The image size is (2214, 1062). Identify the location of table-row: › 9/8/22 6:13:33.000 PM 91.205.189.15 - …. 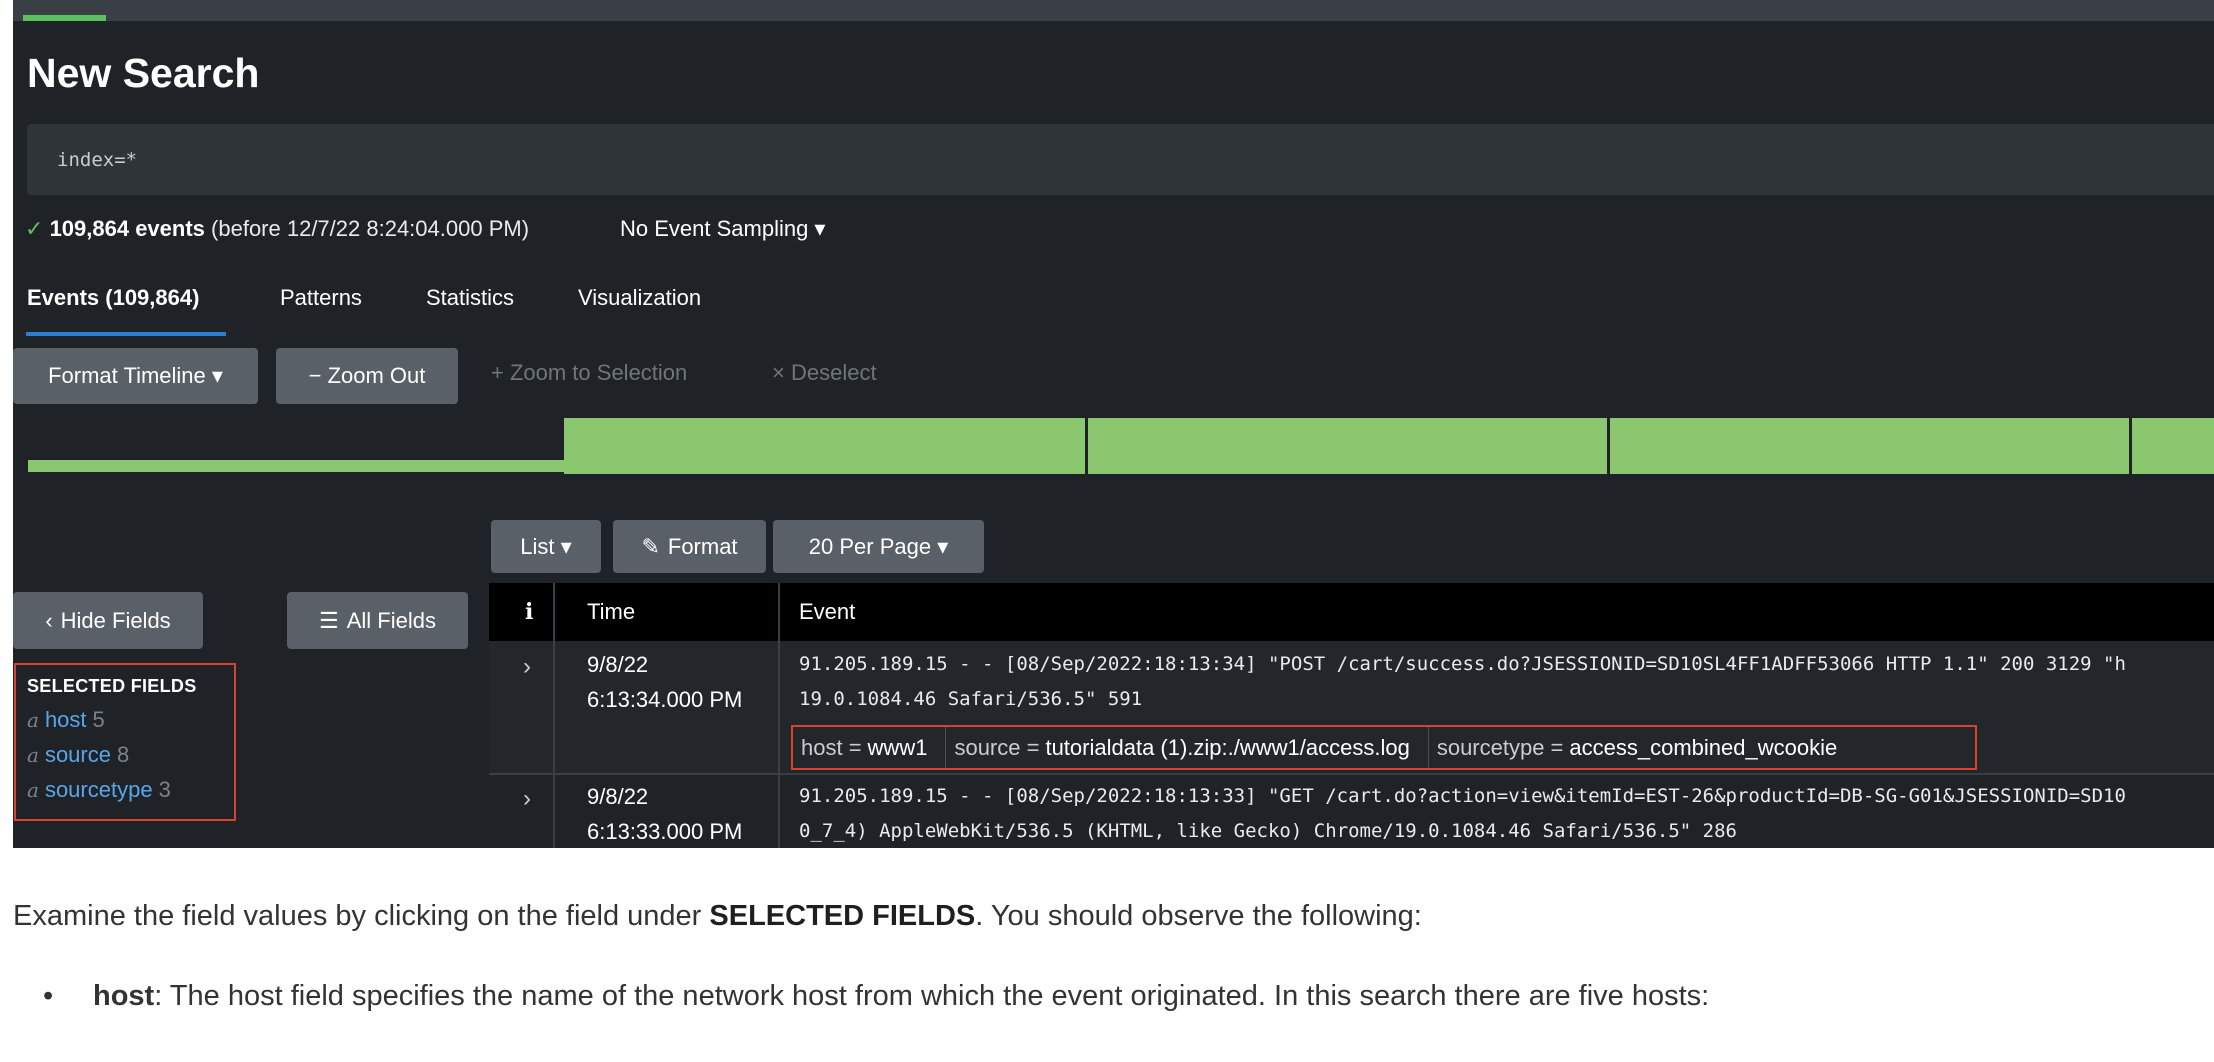
(1351, 811).